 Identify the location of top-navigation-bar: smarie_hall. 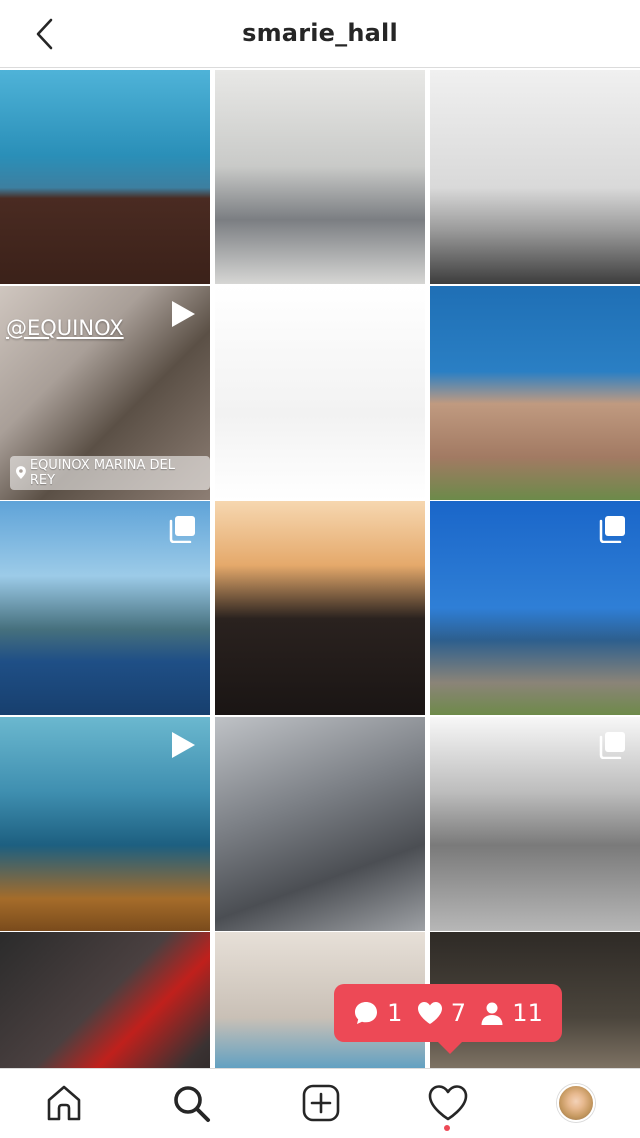
(320, 34).